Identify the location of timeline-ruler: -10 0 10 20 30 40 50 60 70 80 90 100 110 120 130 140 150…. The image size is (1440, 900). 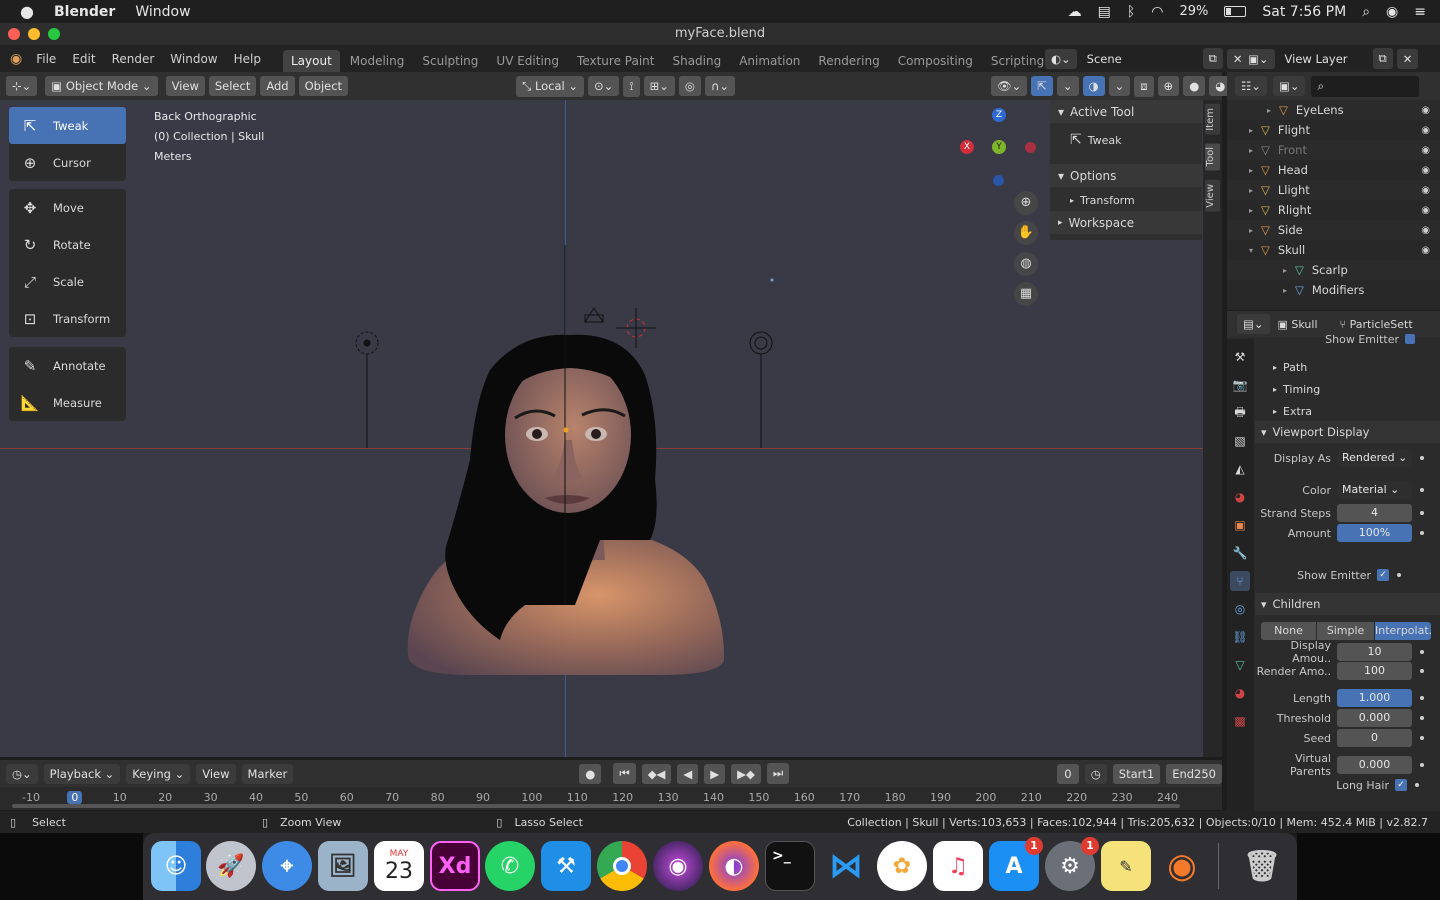
(611, 798).